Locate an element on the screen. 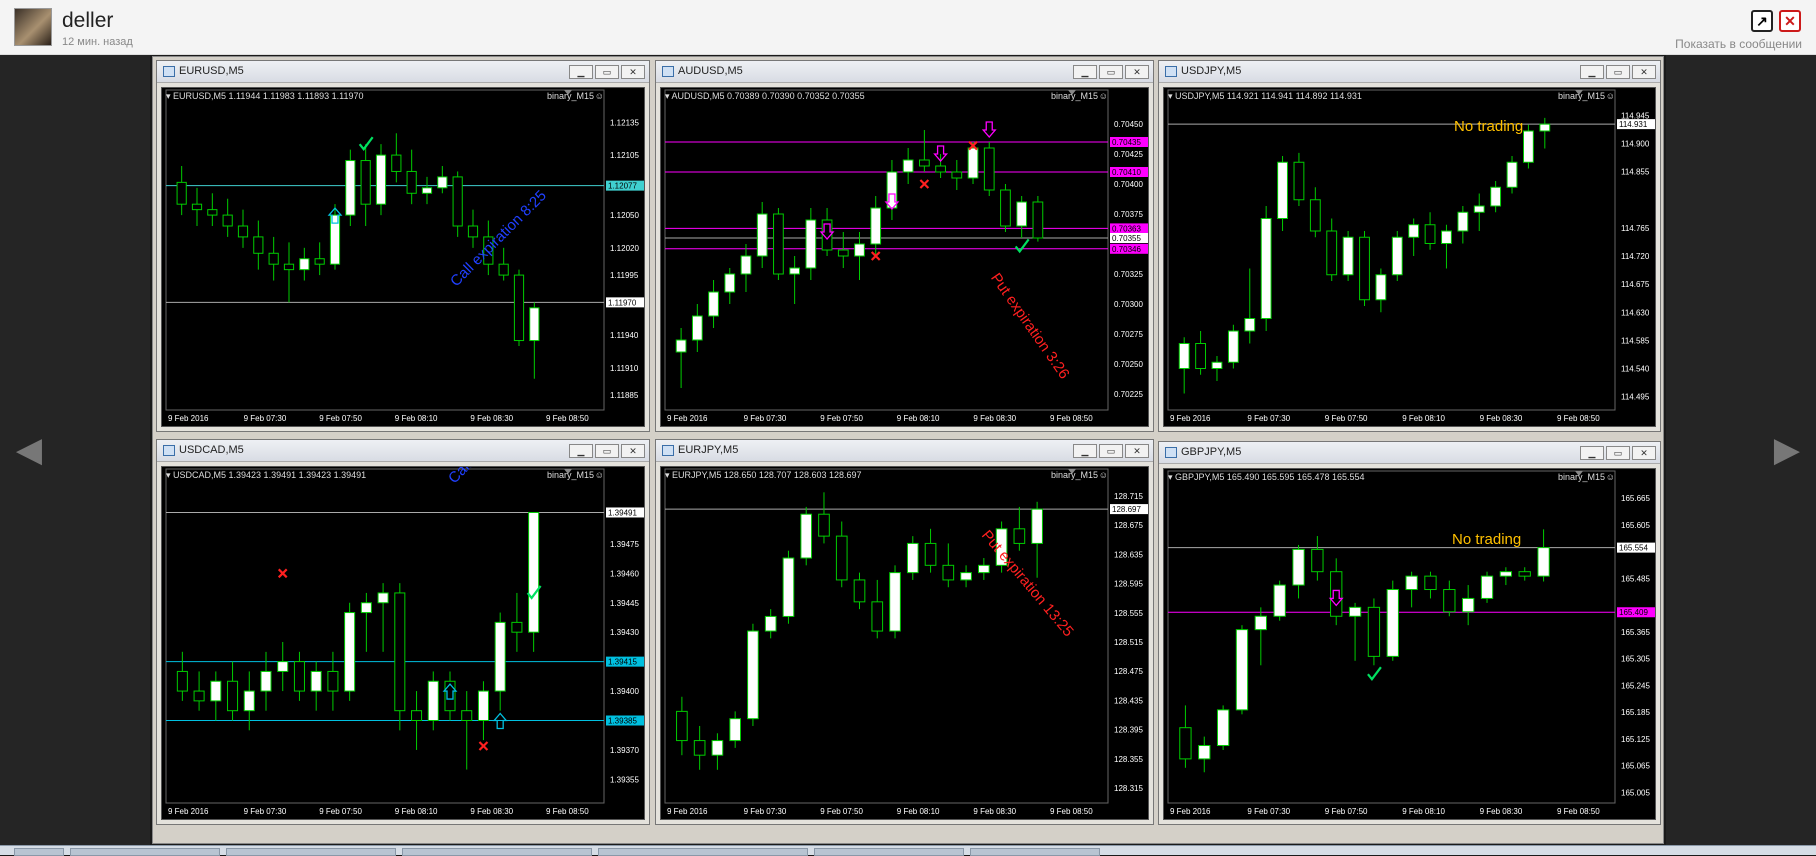 This screenshot has height=856, width=1816. price-tick-label: 165.665 is located at coordinates (1635, 498).